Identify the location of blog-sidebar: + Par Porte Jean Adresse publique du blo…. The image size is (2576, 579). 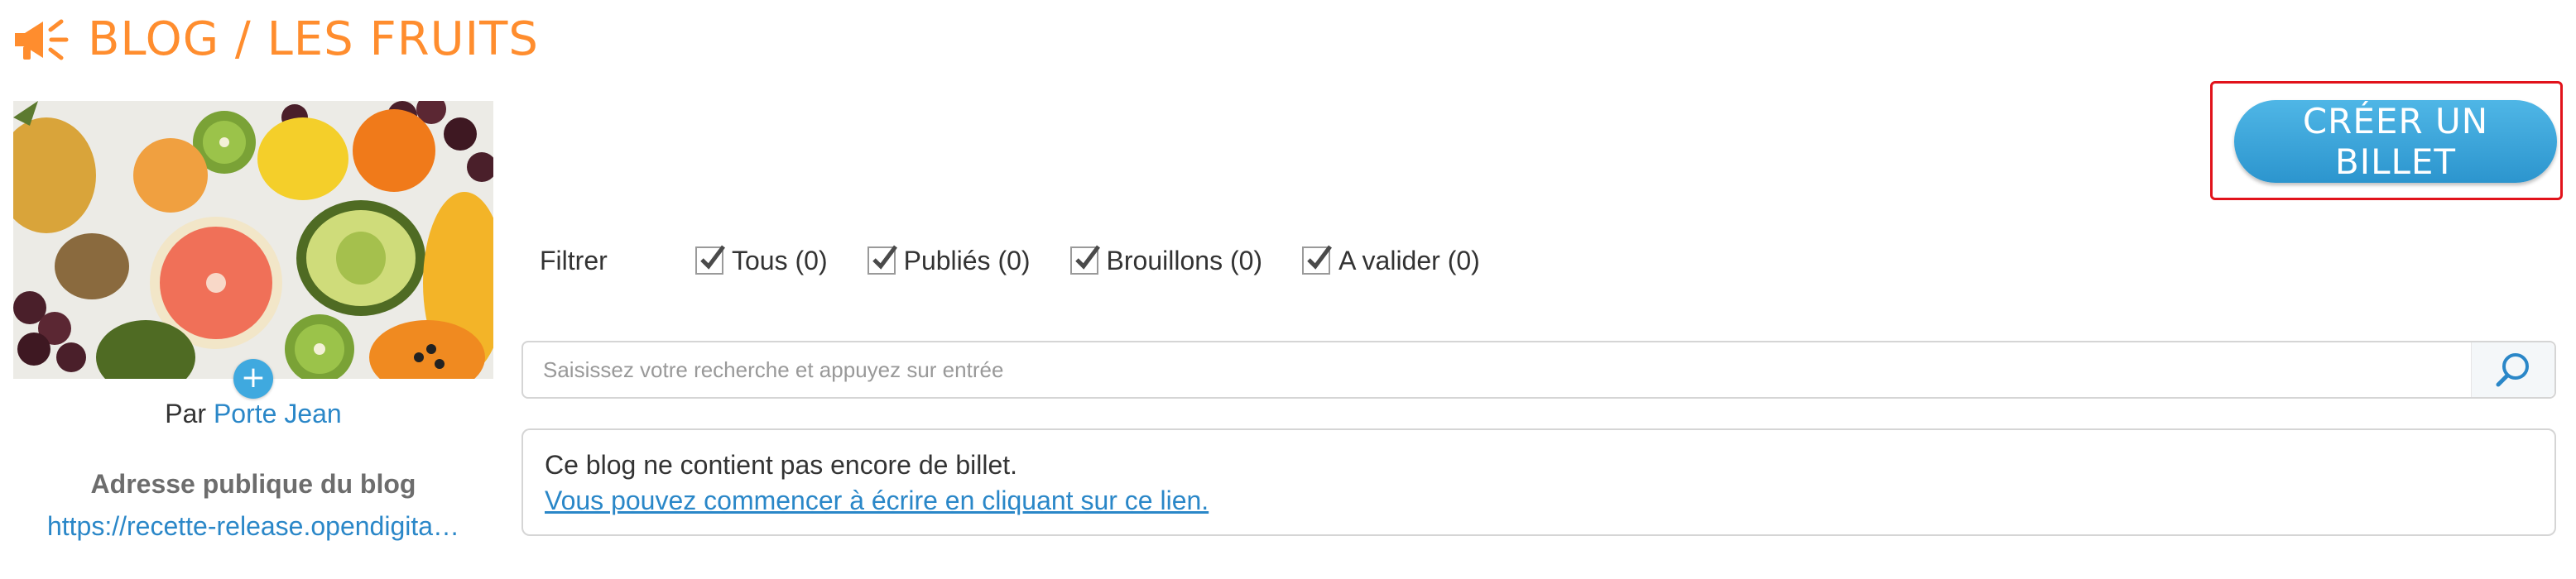
(253, 321).